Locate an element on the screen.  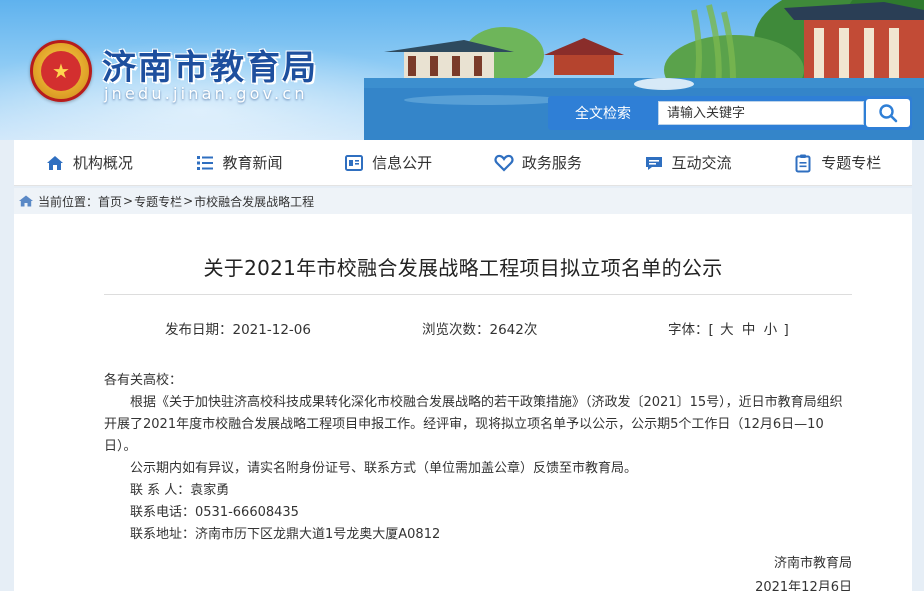
search-icon is located at coordinates (888, 113).